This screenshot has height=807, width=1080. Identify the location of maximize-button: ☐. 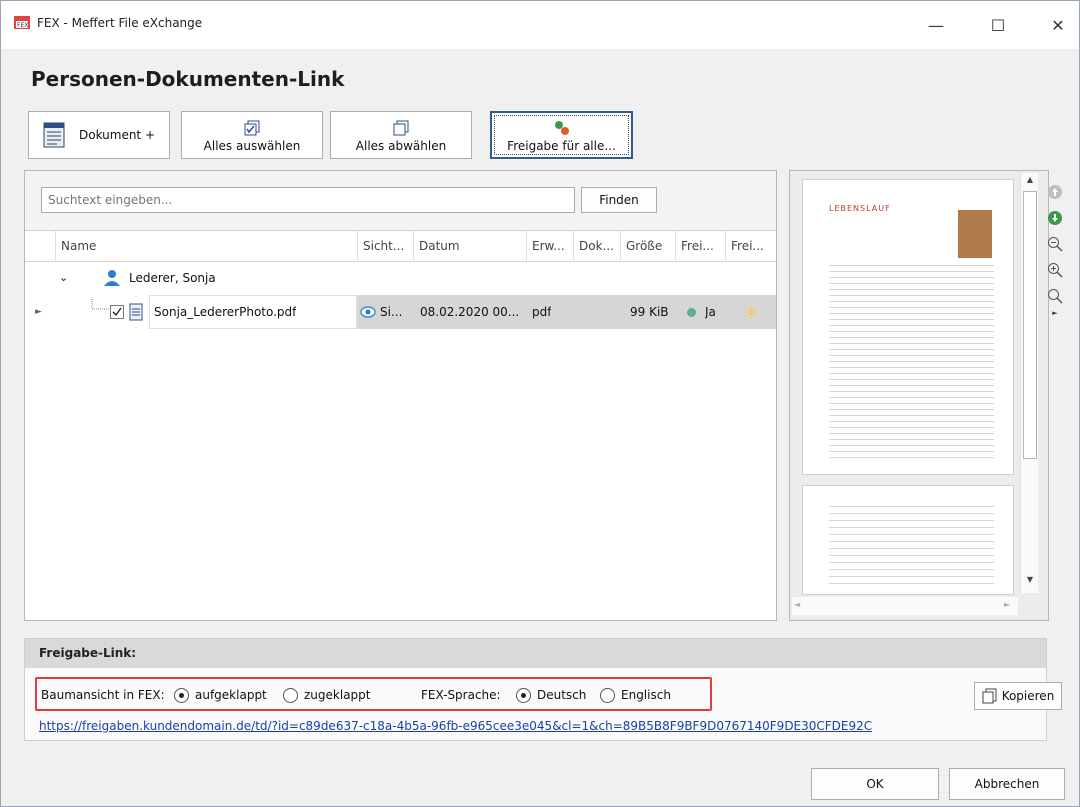
(998, 25).